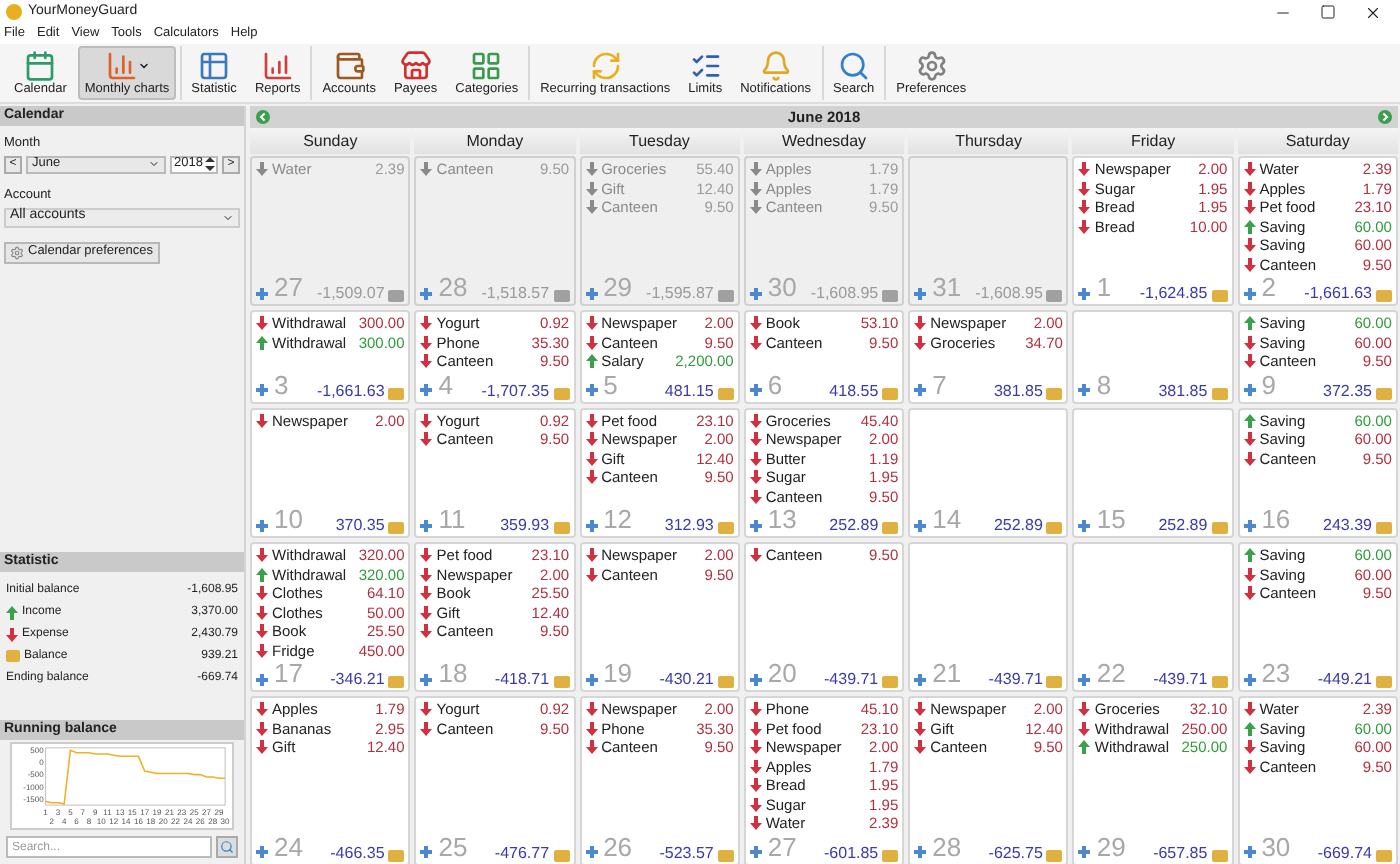 Image resolution: width=1400 pixels, height=864 pixels. Describe the element at coordinates (515, 293) in the screenshot. I see `day-balance: -1,518.57` at that location.